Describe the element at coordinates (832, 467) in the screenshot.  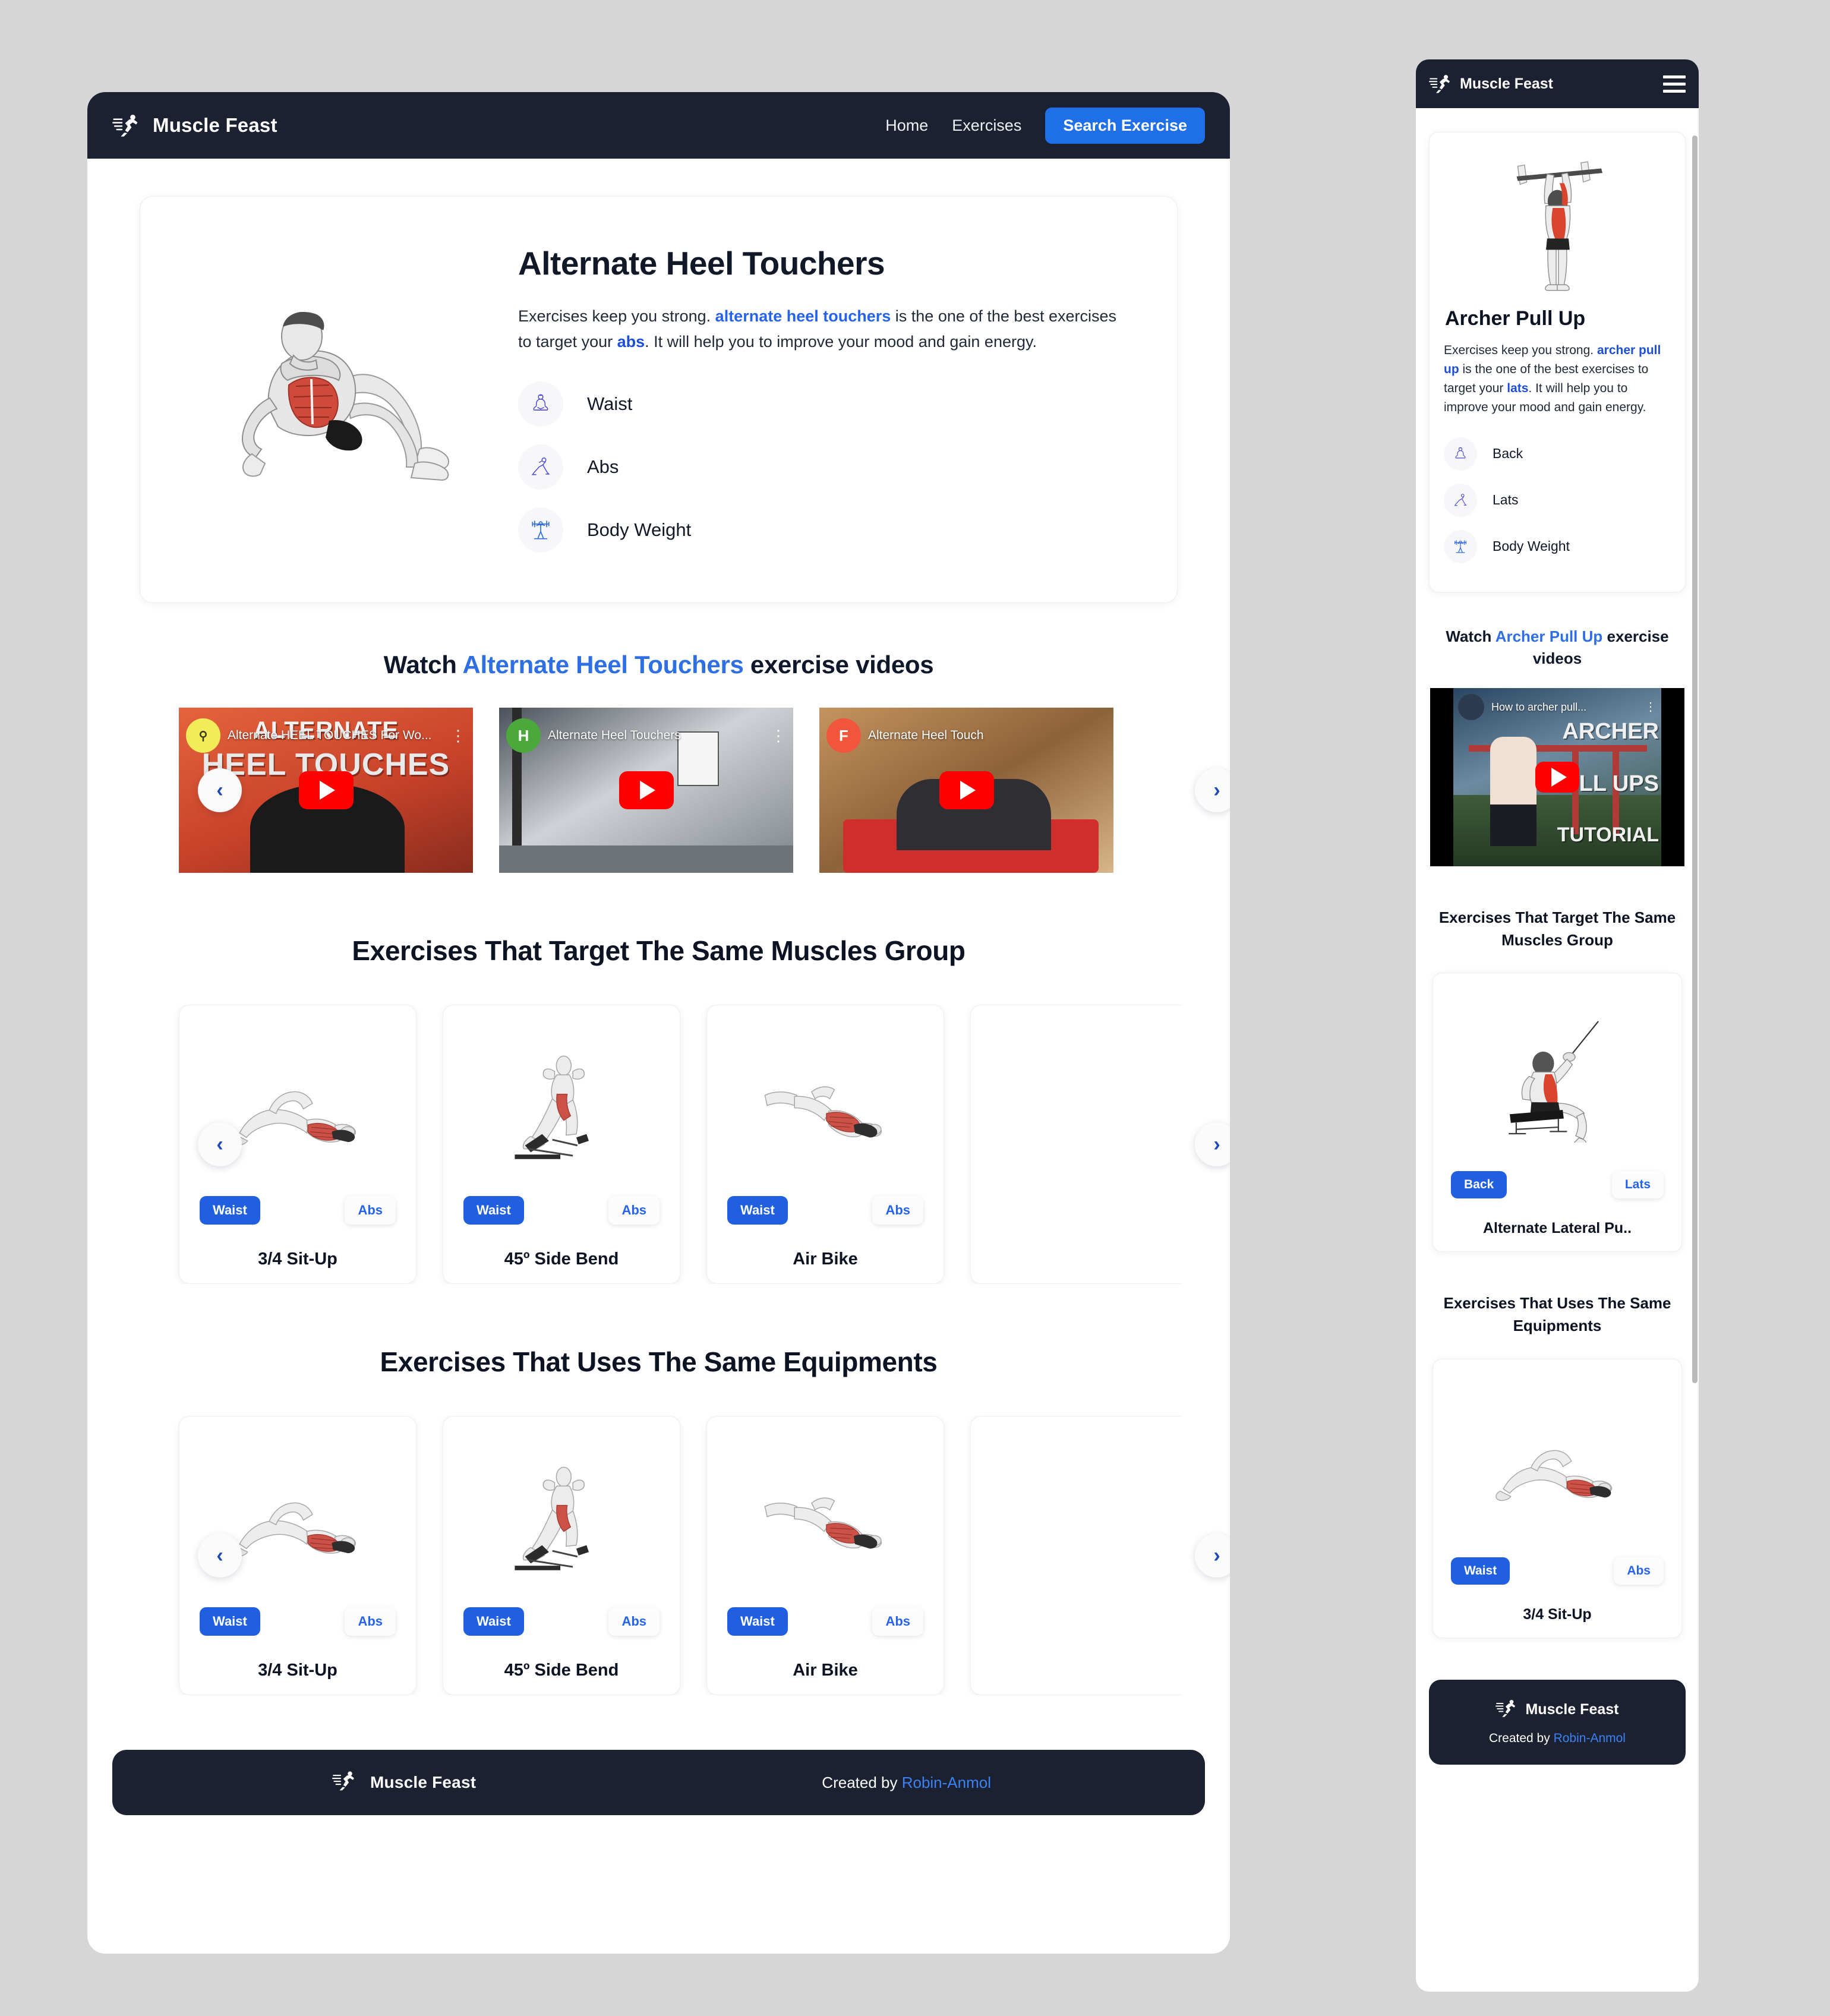
I see `meta-row-abs: Abs` at that location.